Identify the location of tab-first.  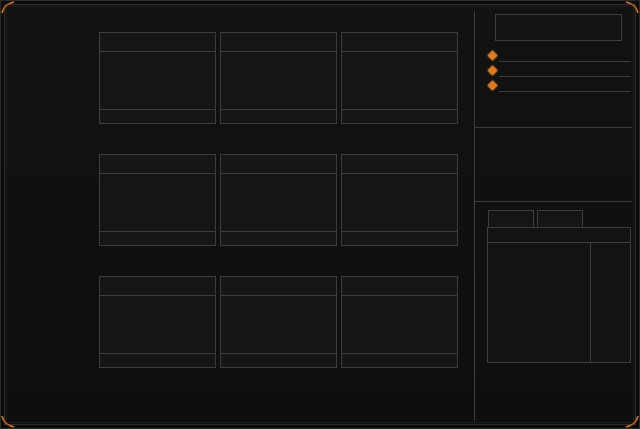
(511, 218).